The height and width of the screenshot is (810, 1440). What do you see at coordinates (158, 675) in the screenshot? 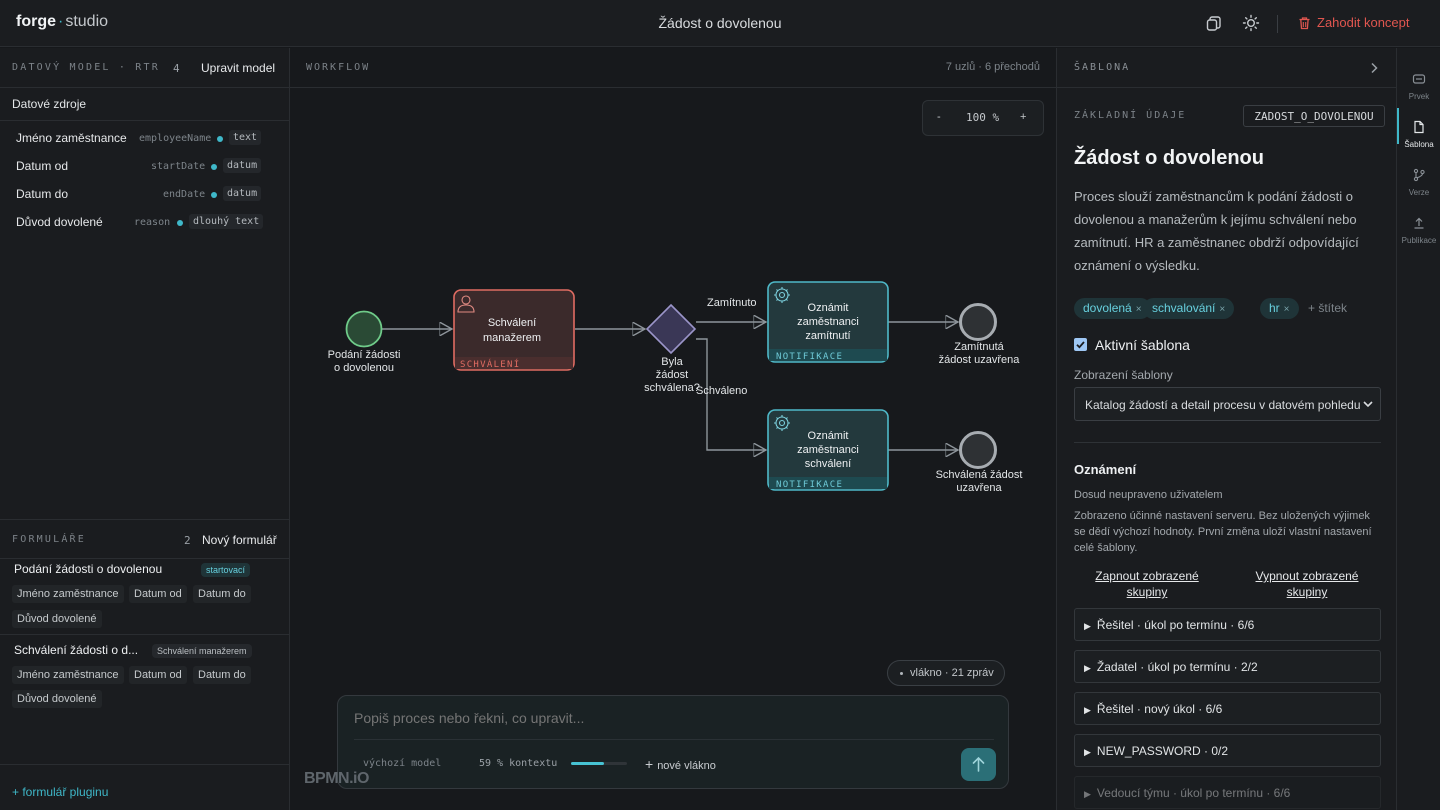
I see `form-field-chip: Datum od` at bounding box center [158, 675].